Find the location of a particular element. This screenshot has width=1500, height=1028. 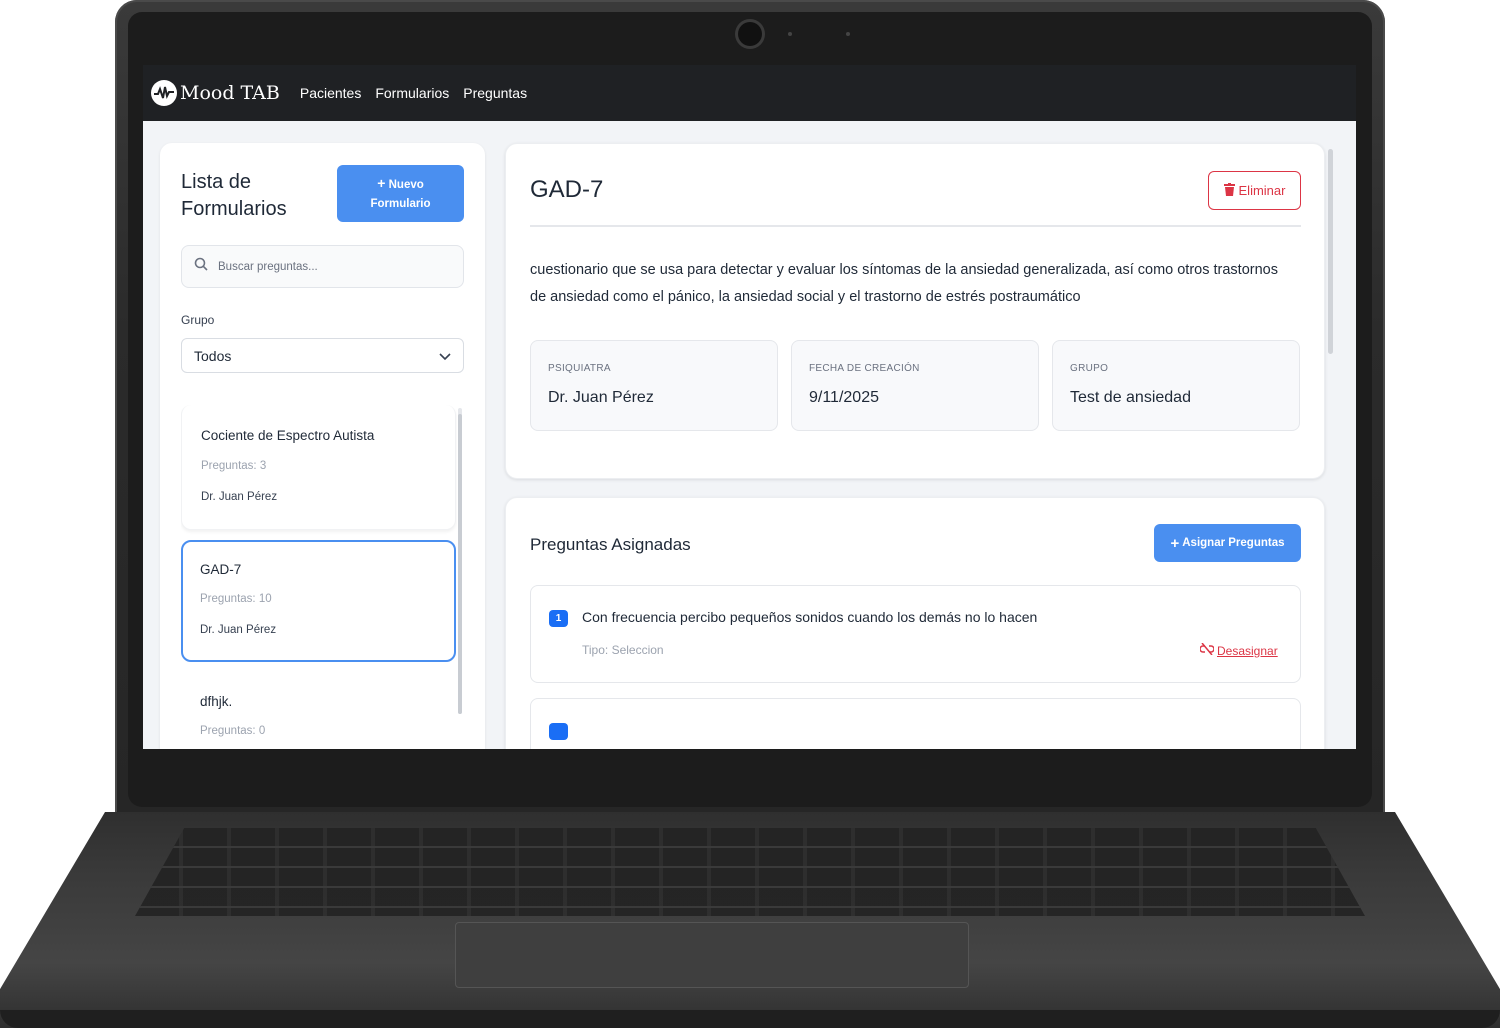

unassign-link: Desasignar is located at coordinates (1238, 650).